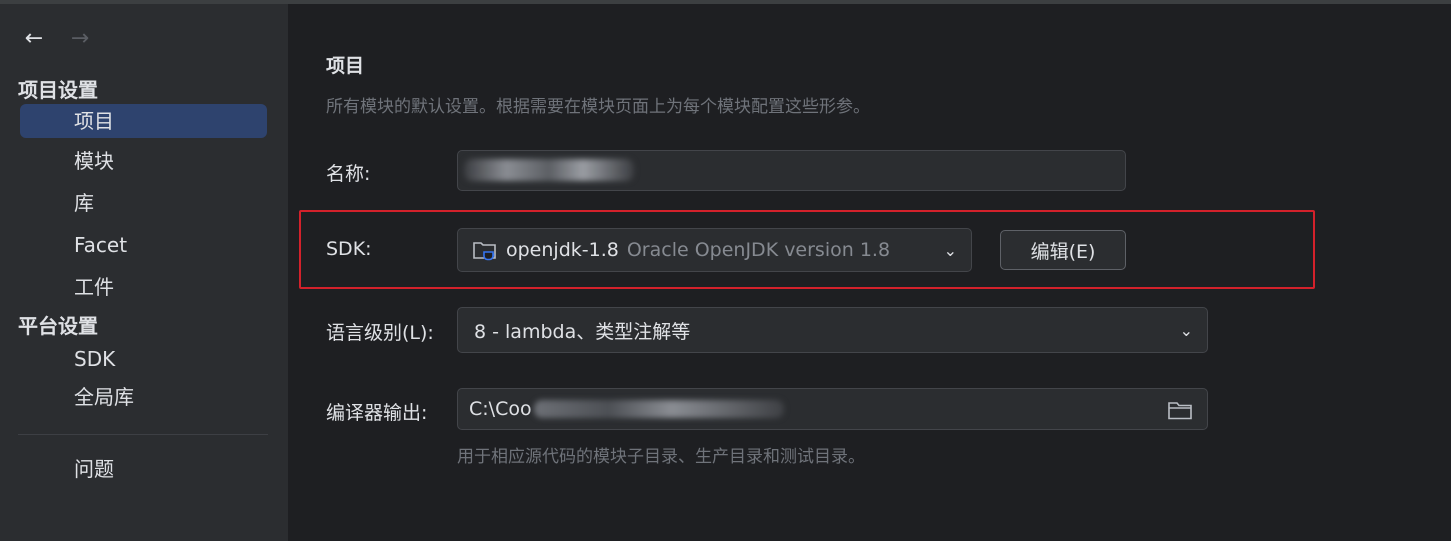 The width and height of the screenshot is (1451, 541). Describe the element at coordinates (549, 170) in the screenshot. I see `blurred-project-name` at that location.